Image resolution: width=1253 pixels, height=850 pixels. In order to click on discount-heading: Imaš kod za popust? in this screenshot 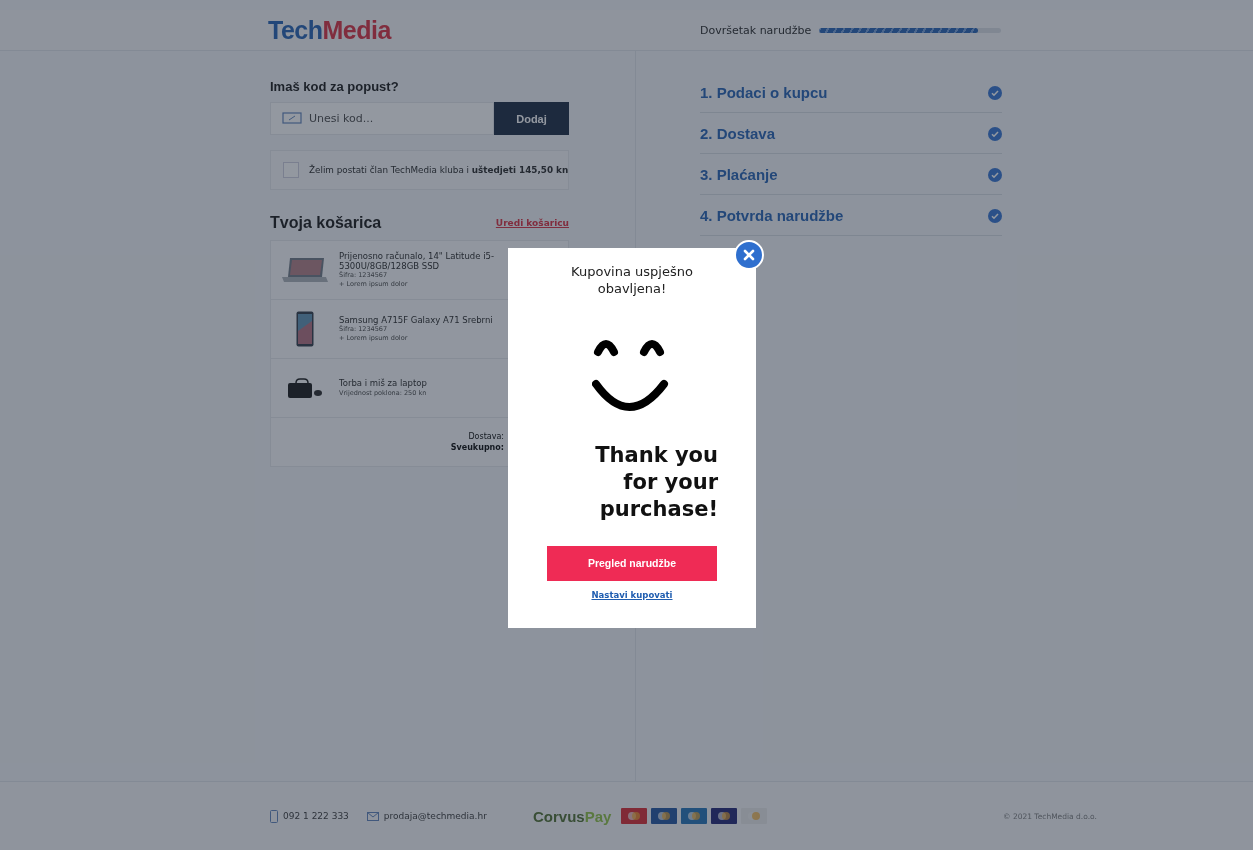, I will do `click(335, 86)`.